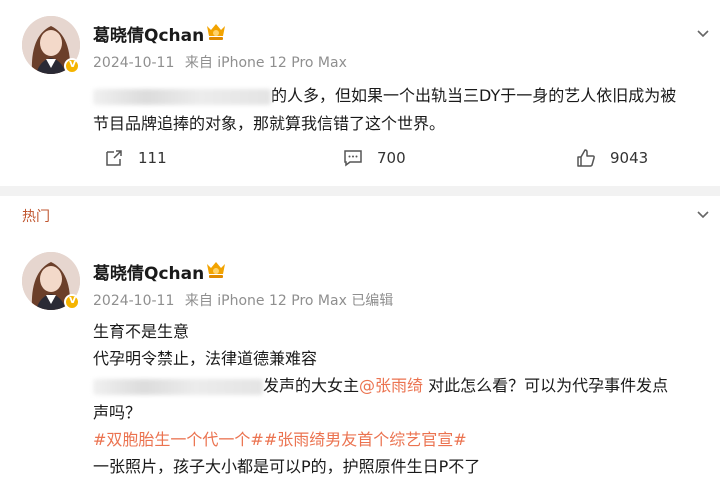  I want to click on topic-line: #双胞胎生一个代一个##张雨绮男友首个综艺官宣#, so click(403, 439).